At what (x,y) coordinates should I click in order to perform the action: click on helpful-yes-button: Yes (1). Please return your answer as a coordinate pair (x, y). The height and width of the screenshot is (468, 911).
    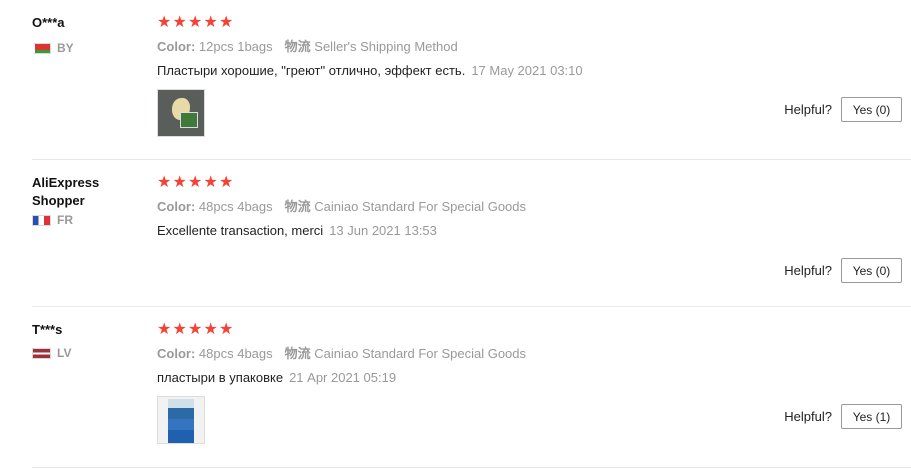
    Looking at the image, I should click on (871, 416).